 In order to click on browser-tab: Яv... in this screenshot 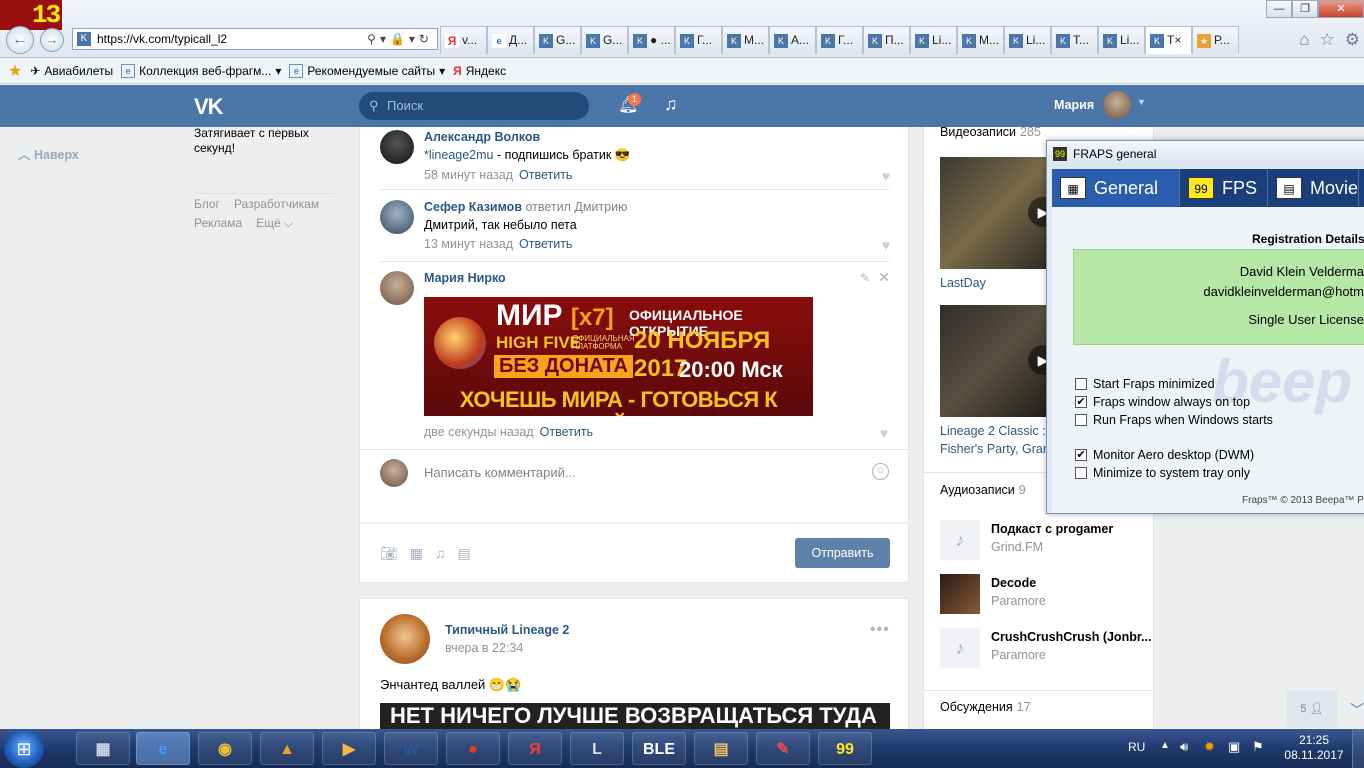, I will do `click(463, 40)`.